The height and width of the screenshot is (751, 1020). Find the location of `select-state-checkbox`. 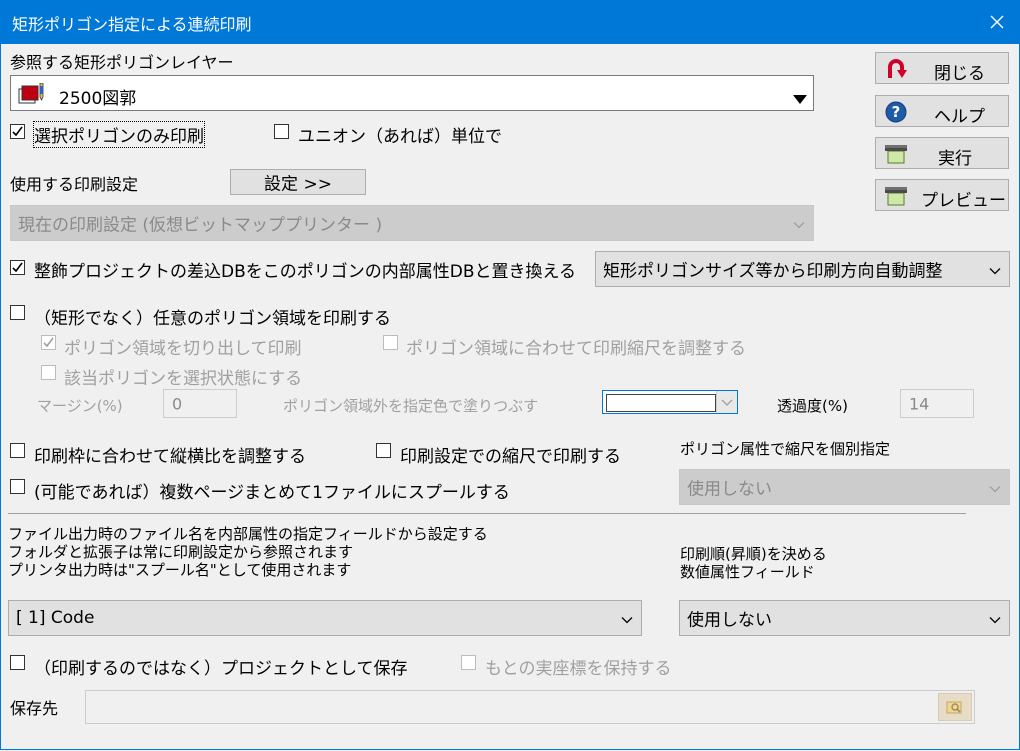

select-state-checkbox is located at coordinates (48, 372).